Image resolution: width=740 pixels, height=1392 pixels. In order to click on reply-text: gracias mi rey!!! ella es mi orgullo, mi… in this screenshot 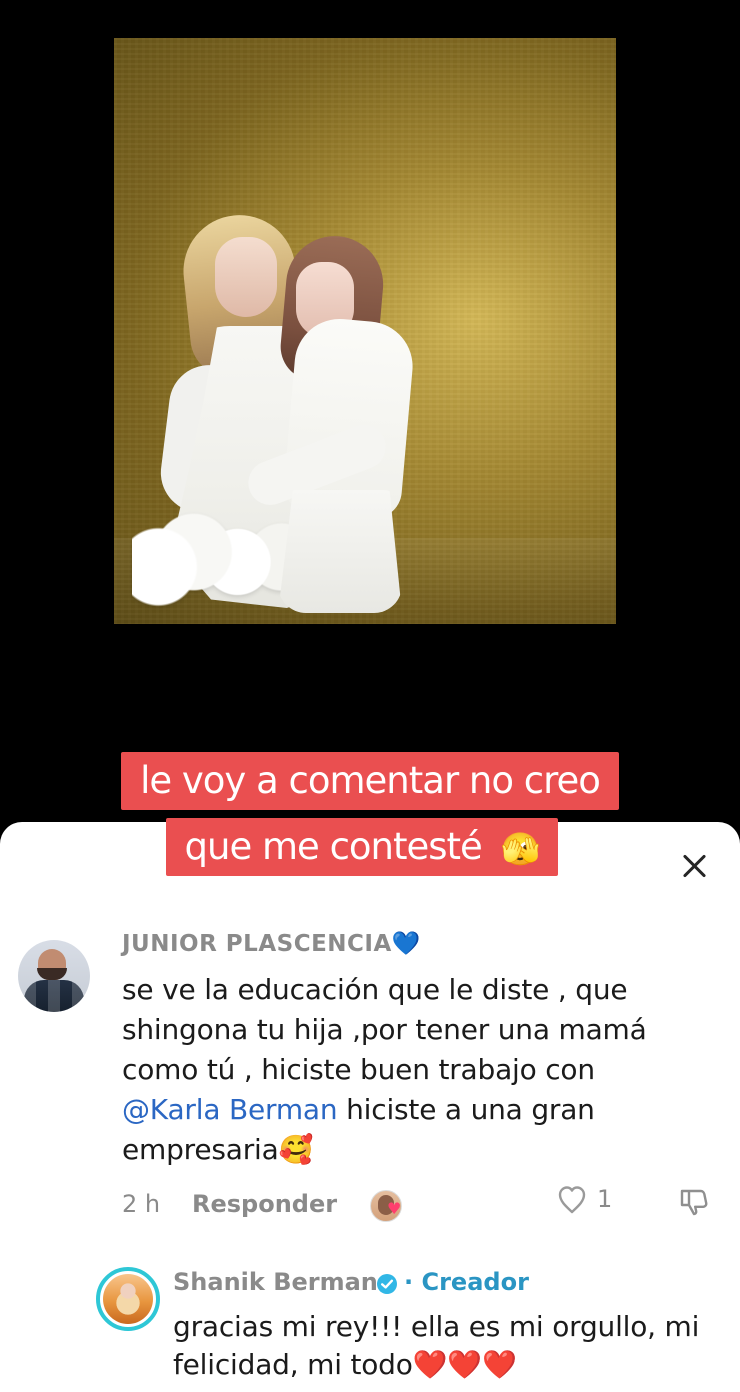, I will do `click(436, 1345)`.